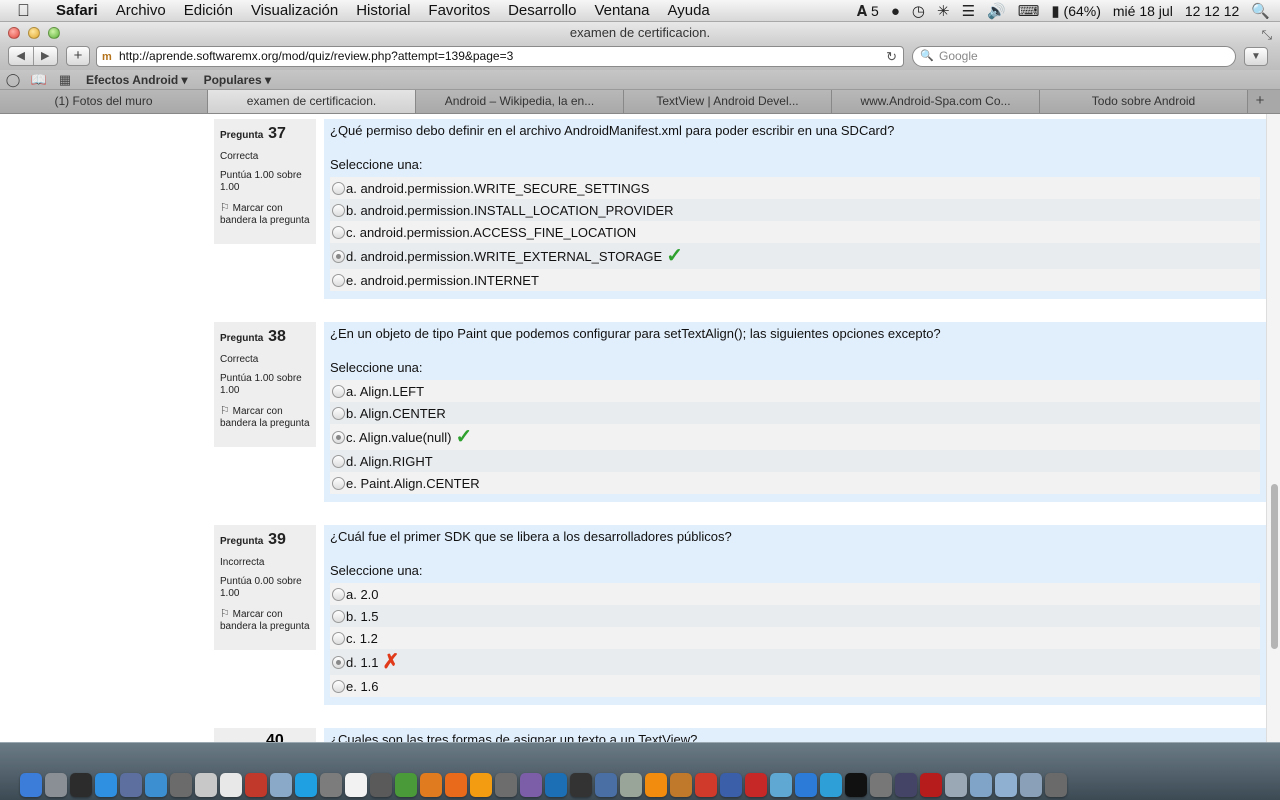  What do you see at coordinates (81, 785) in the screenshot?
I see `dashboard-icon` at bounding box center [81, 785].